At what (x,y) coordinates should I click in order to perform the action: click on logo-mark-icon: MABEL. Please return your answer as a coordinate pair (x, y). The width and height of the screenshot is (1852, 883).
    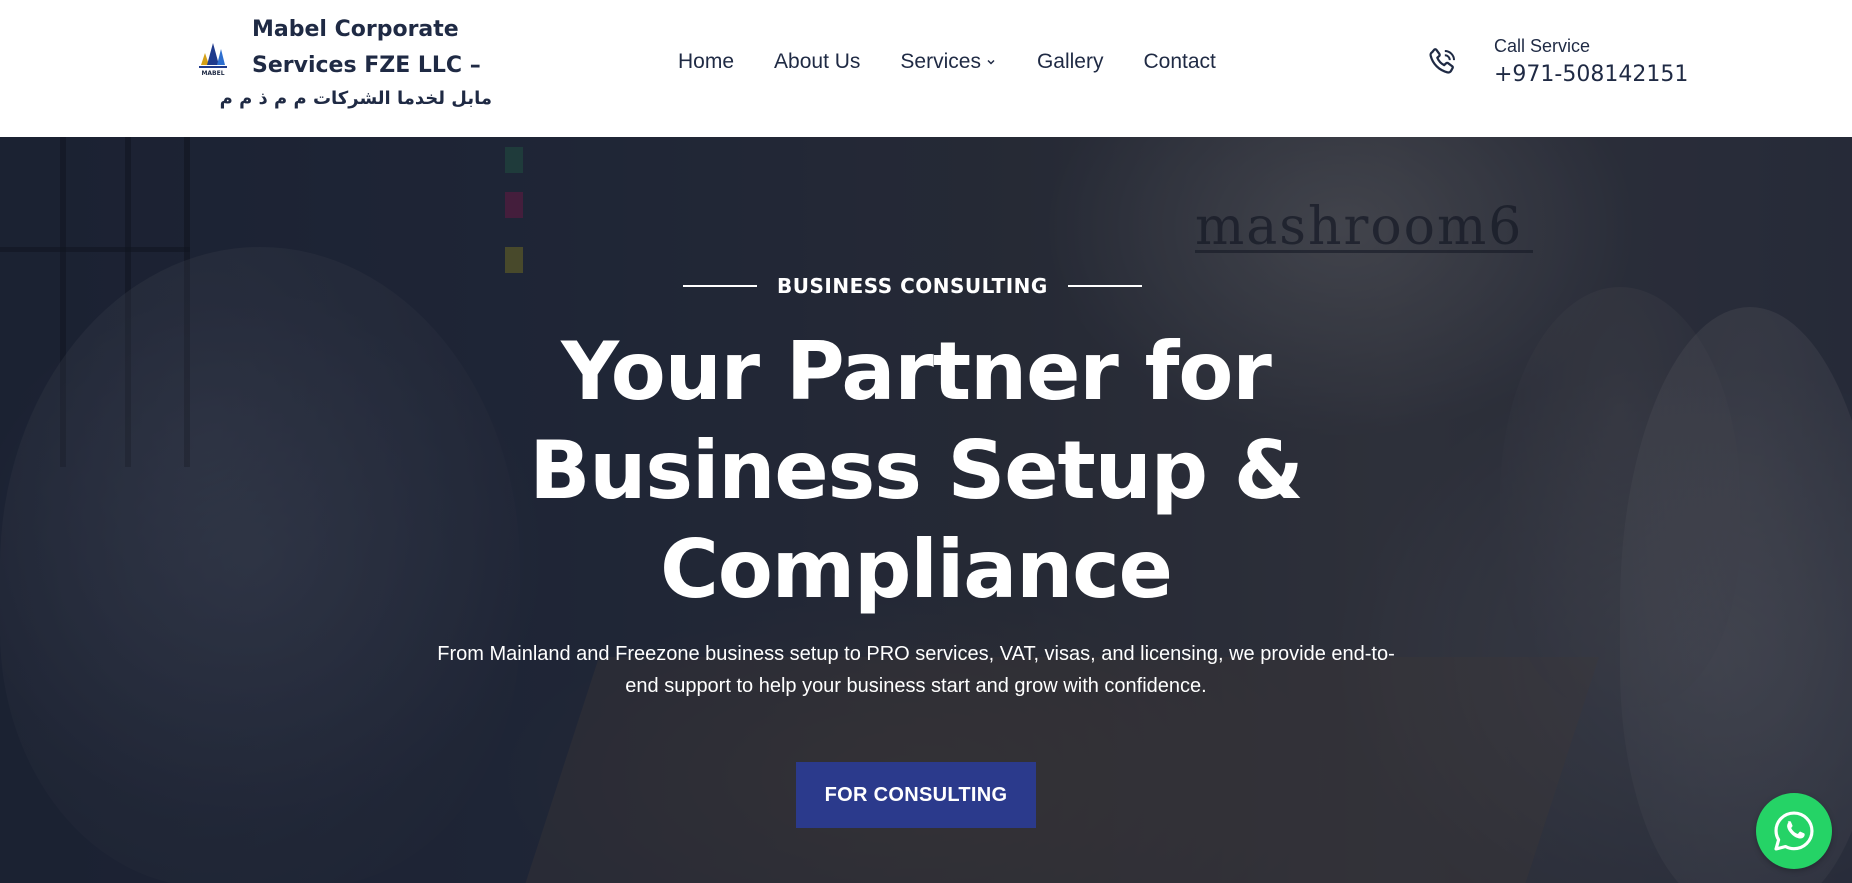
    Looking at the image, I should click on (213, 57).